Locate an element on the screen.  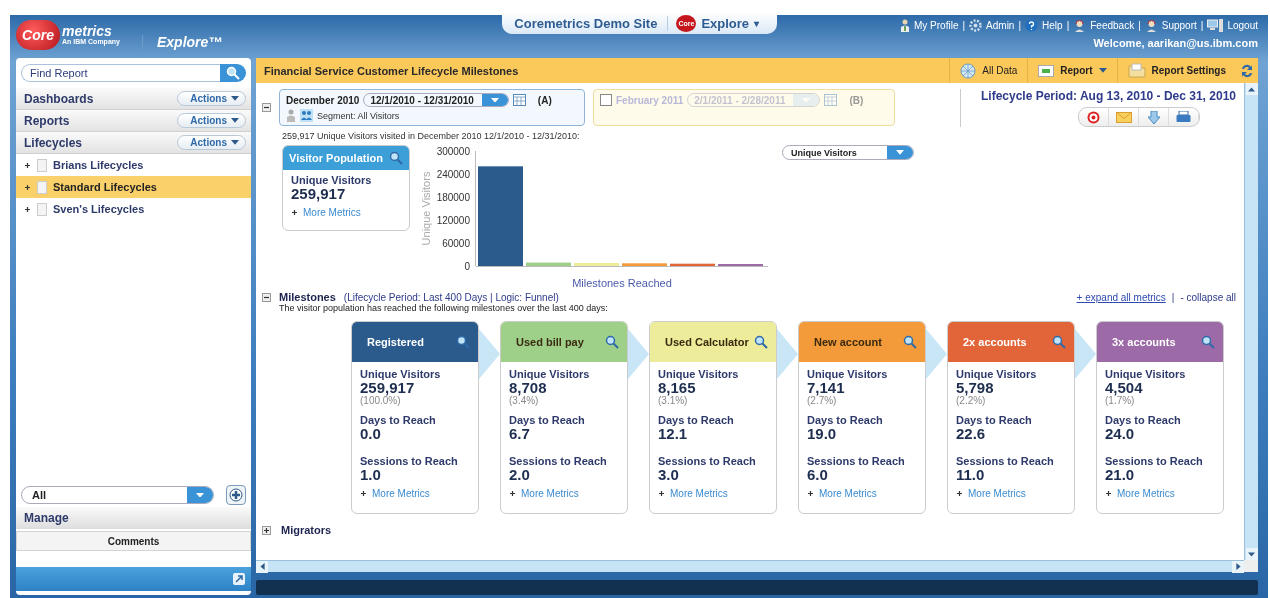
metric-value: 12.1 is located at coordinates (673, 433).